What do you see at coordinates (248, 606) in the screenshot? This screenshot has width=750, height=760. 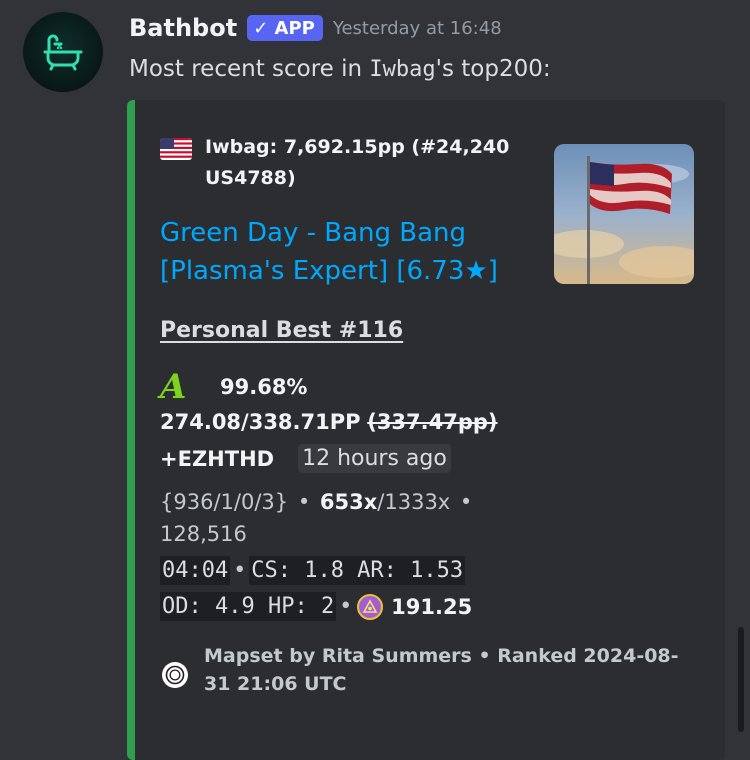 I see `od-hp: OD: 4.9 HP: 2` at bounding box center [248, 606].